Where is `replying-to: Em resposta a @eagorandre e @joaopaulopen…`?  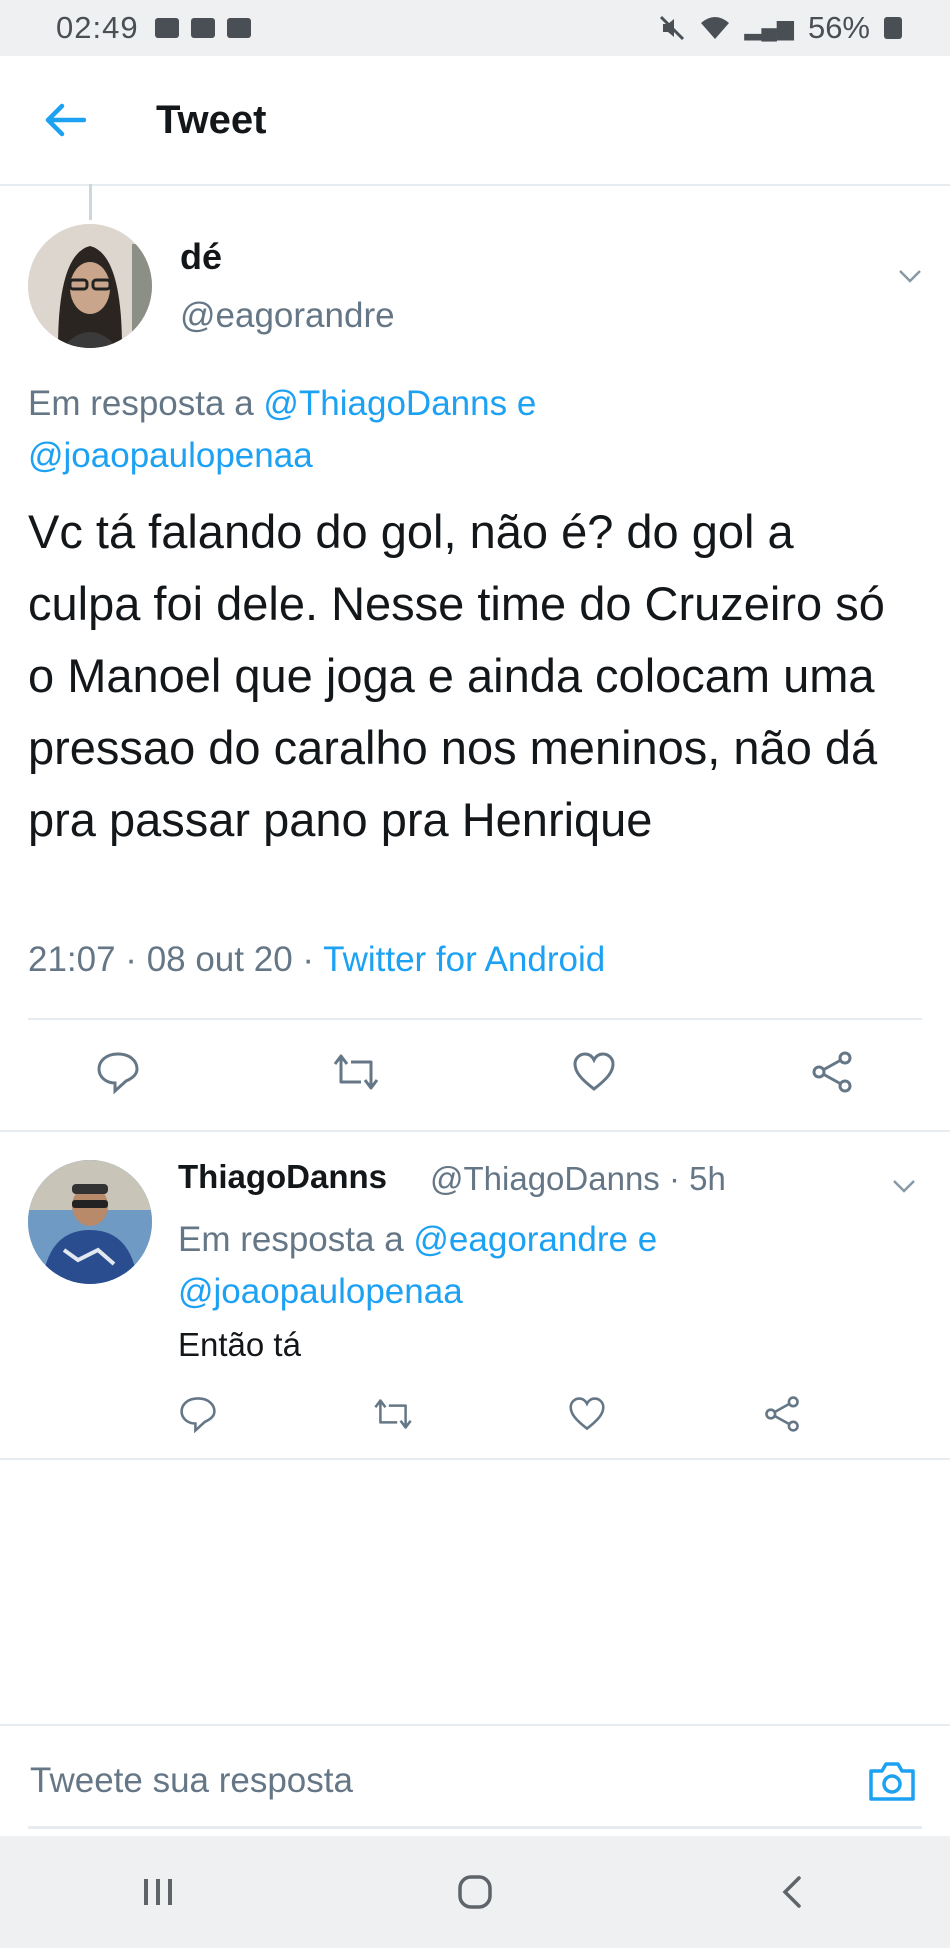
replying-to: Em resposta a @eagorandre e @joaopaulopen… is located at coordinates (548, 1266).